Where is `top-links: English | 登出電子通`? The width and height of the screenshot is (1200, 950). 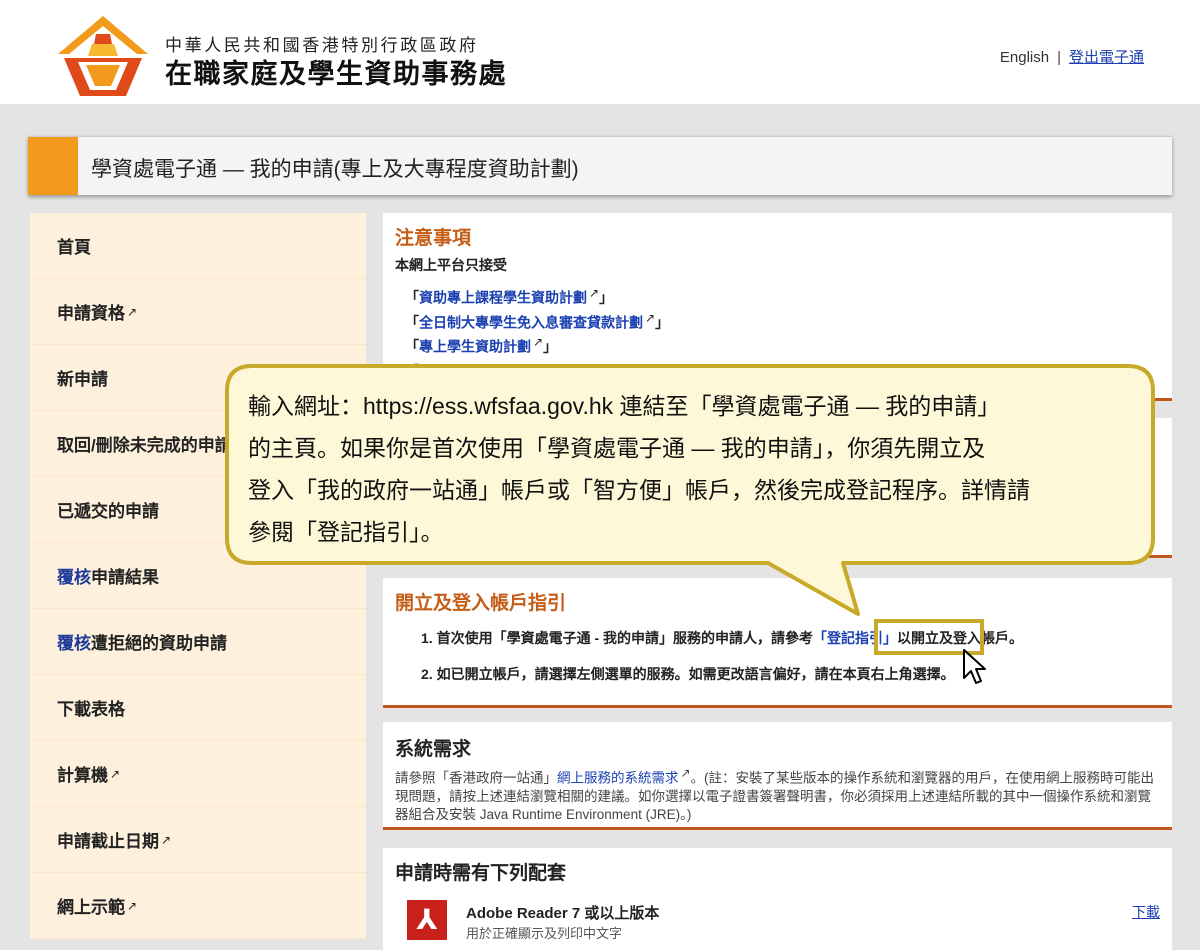 top-links: English | 登出電子通 is located at coordinates (1072, 56).